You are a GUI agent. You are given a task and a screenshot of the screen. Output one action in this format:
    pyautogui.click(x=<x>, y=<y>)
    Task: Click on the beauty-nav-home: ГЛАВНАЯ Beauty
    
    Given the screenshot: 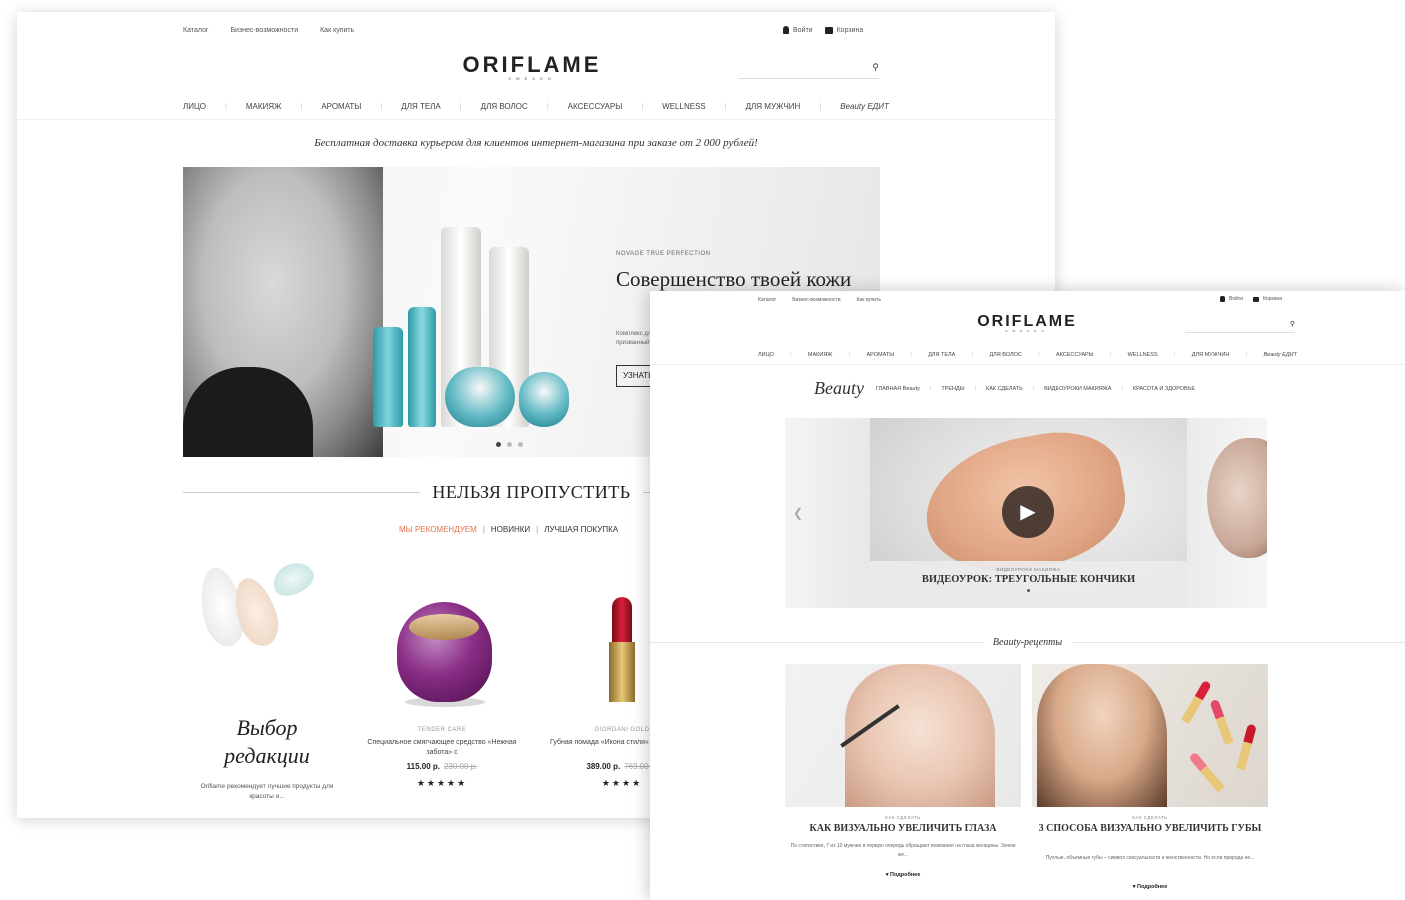 What is the action you would take?
    pyautogui.click(x=898, y=389)
    